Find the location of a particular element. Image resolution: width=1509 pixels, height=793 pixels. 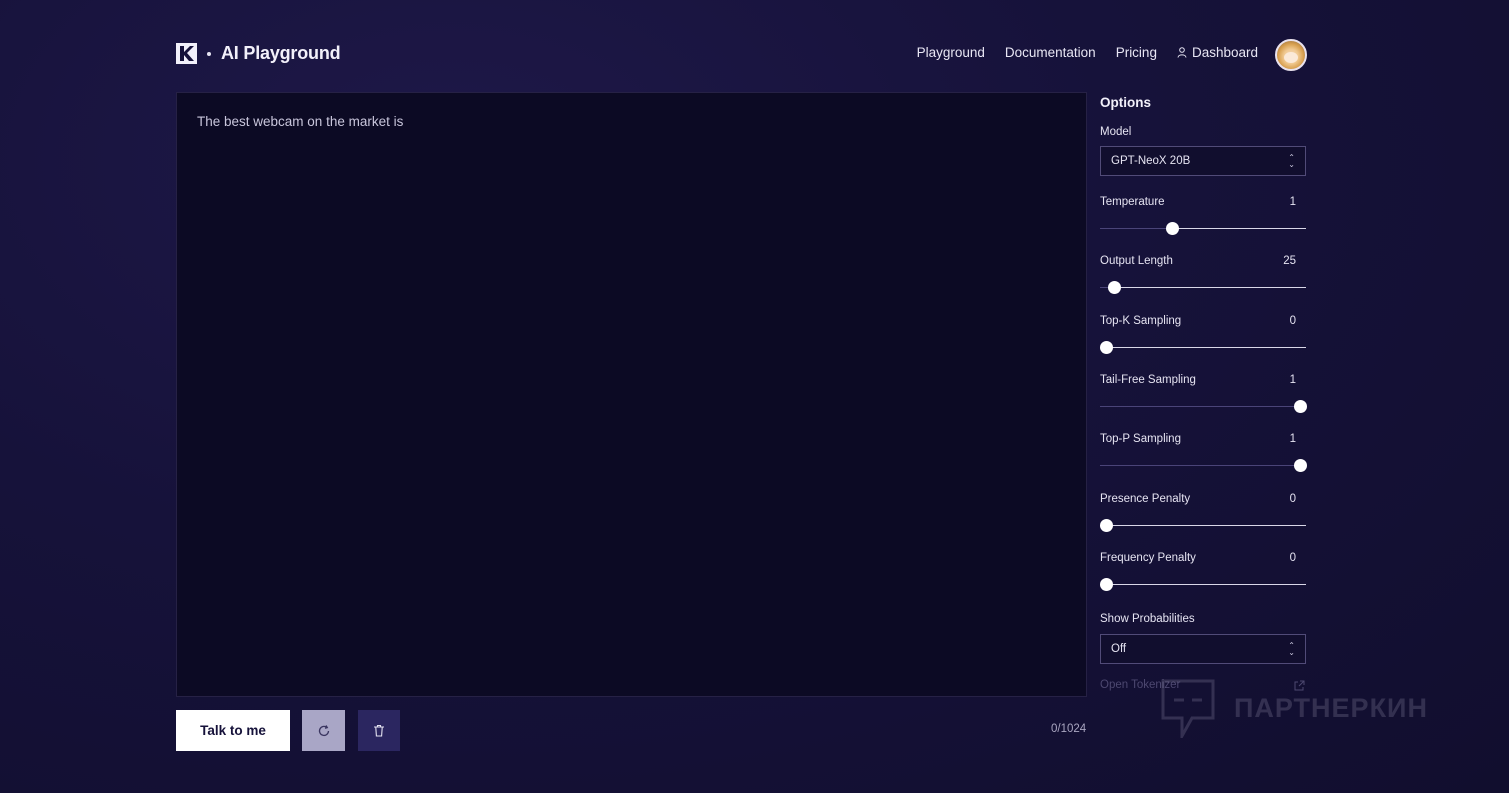

retry-button is located at coordinates (323, 730).